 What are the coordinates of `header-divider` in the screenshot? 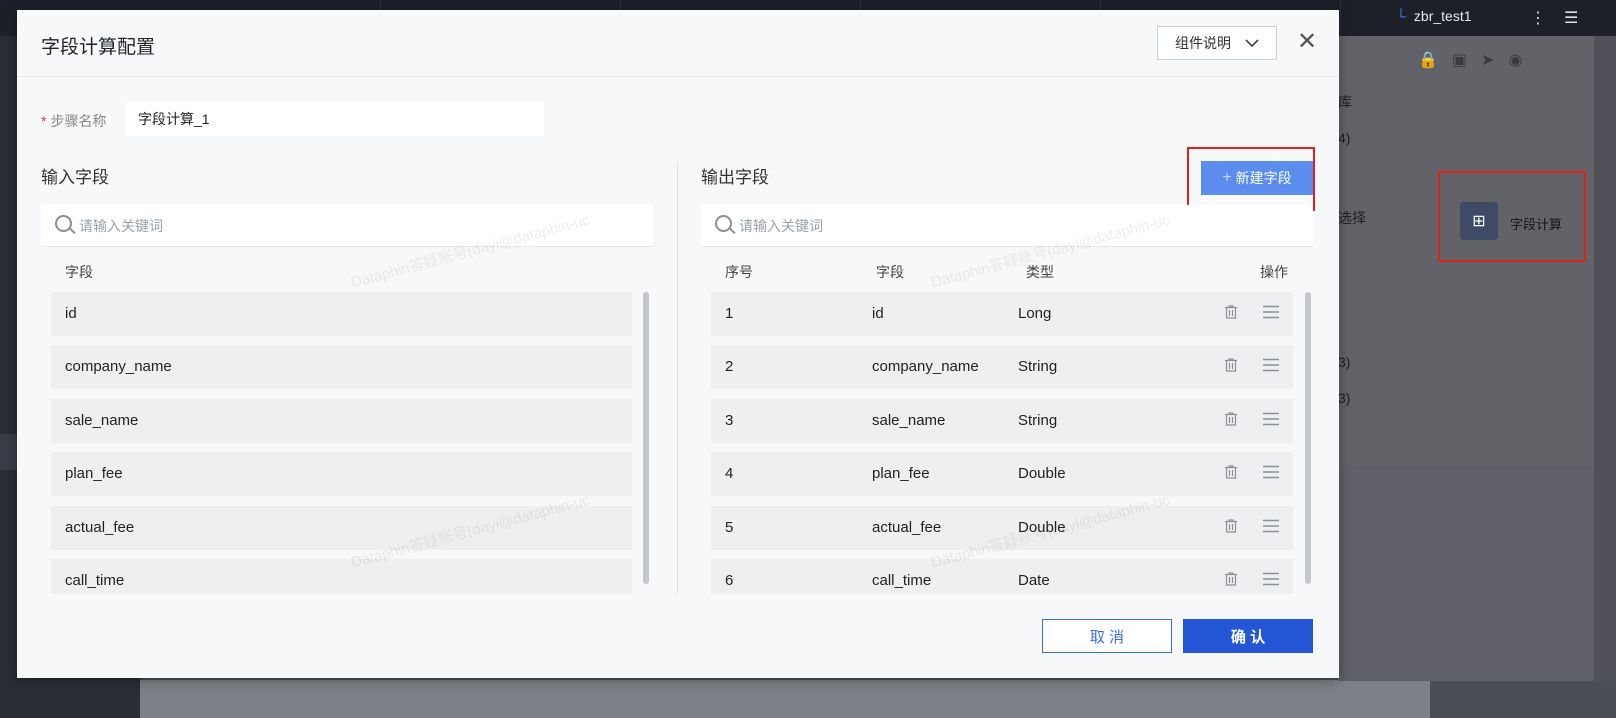 It's located at (678, 76).